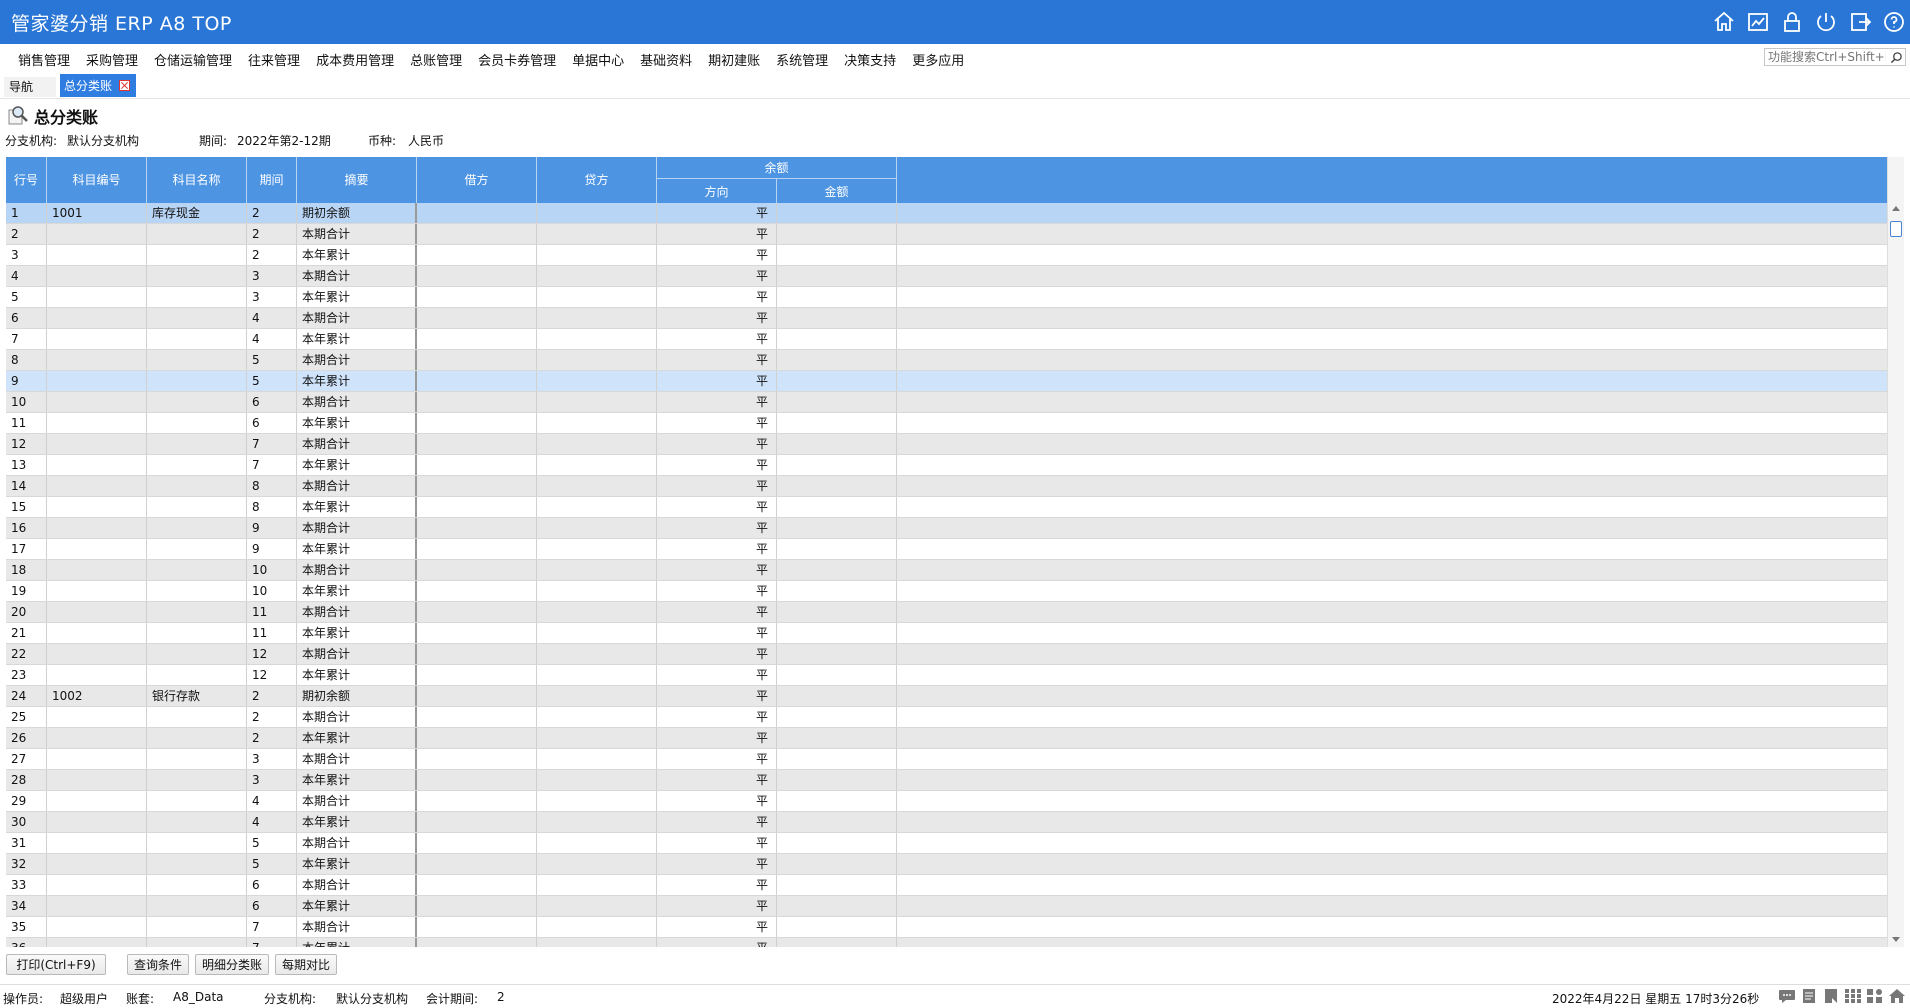 Image resolution: width=1910 pixels, height=1008 pixels. Describe the element at coordinates (947, 255) in the screenshot. I see `table-row: 3 2 本年累计 平` at that location.